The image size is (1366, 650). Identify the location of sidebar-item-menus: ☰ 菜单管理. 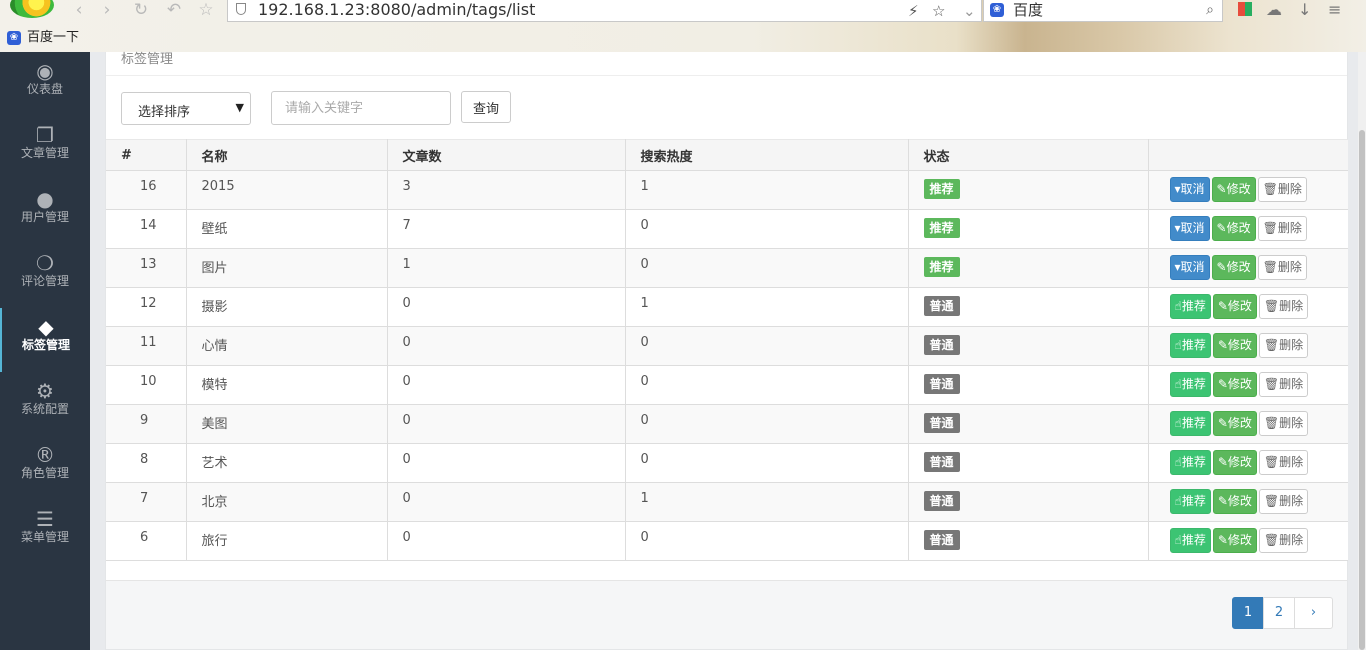
(45, 532).